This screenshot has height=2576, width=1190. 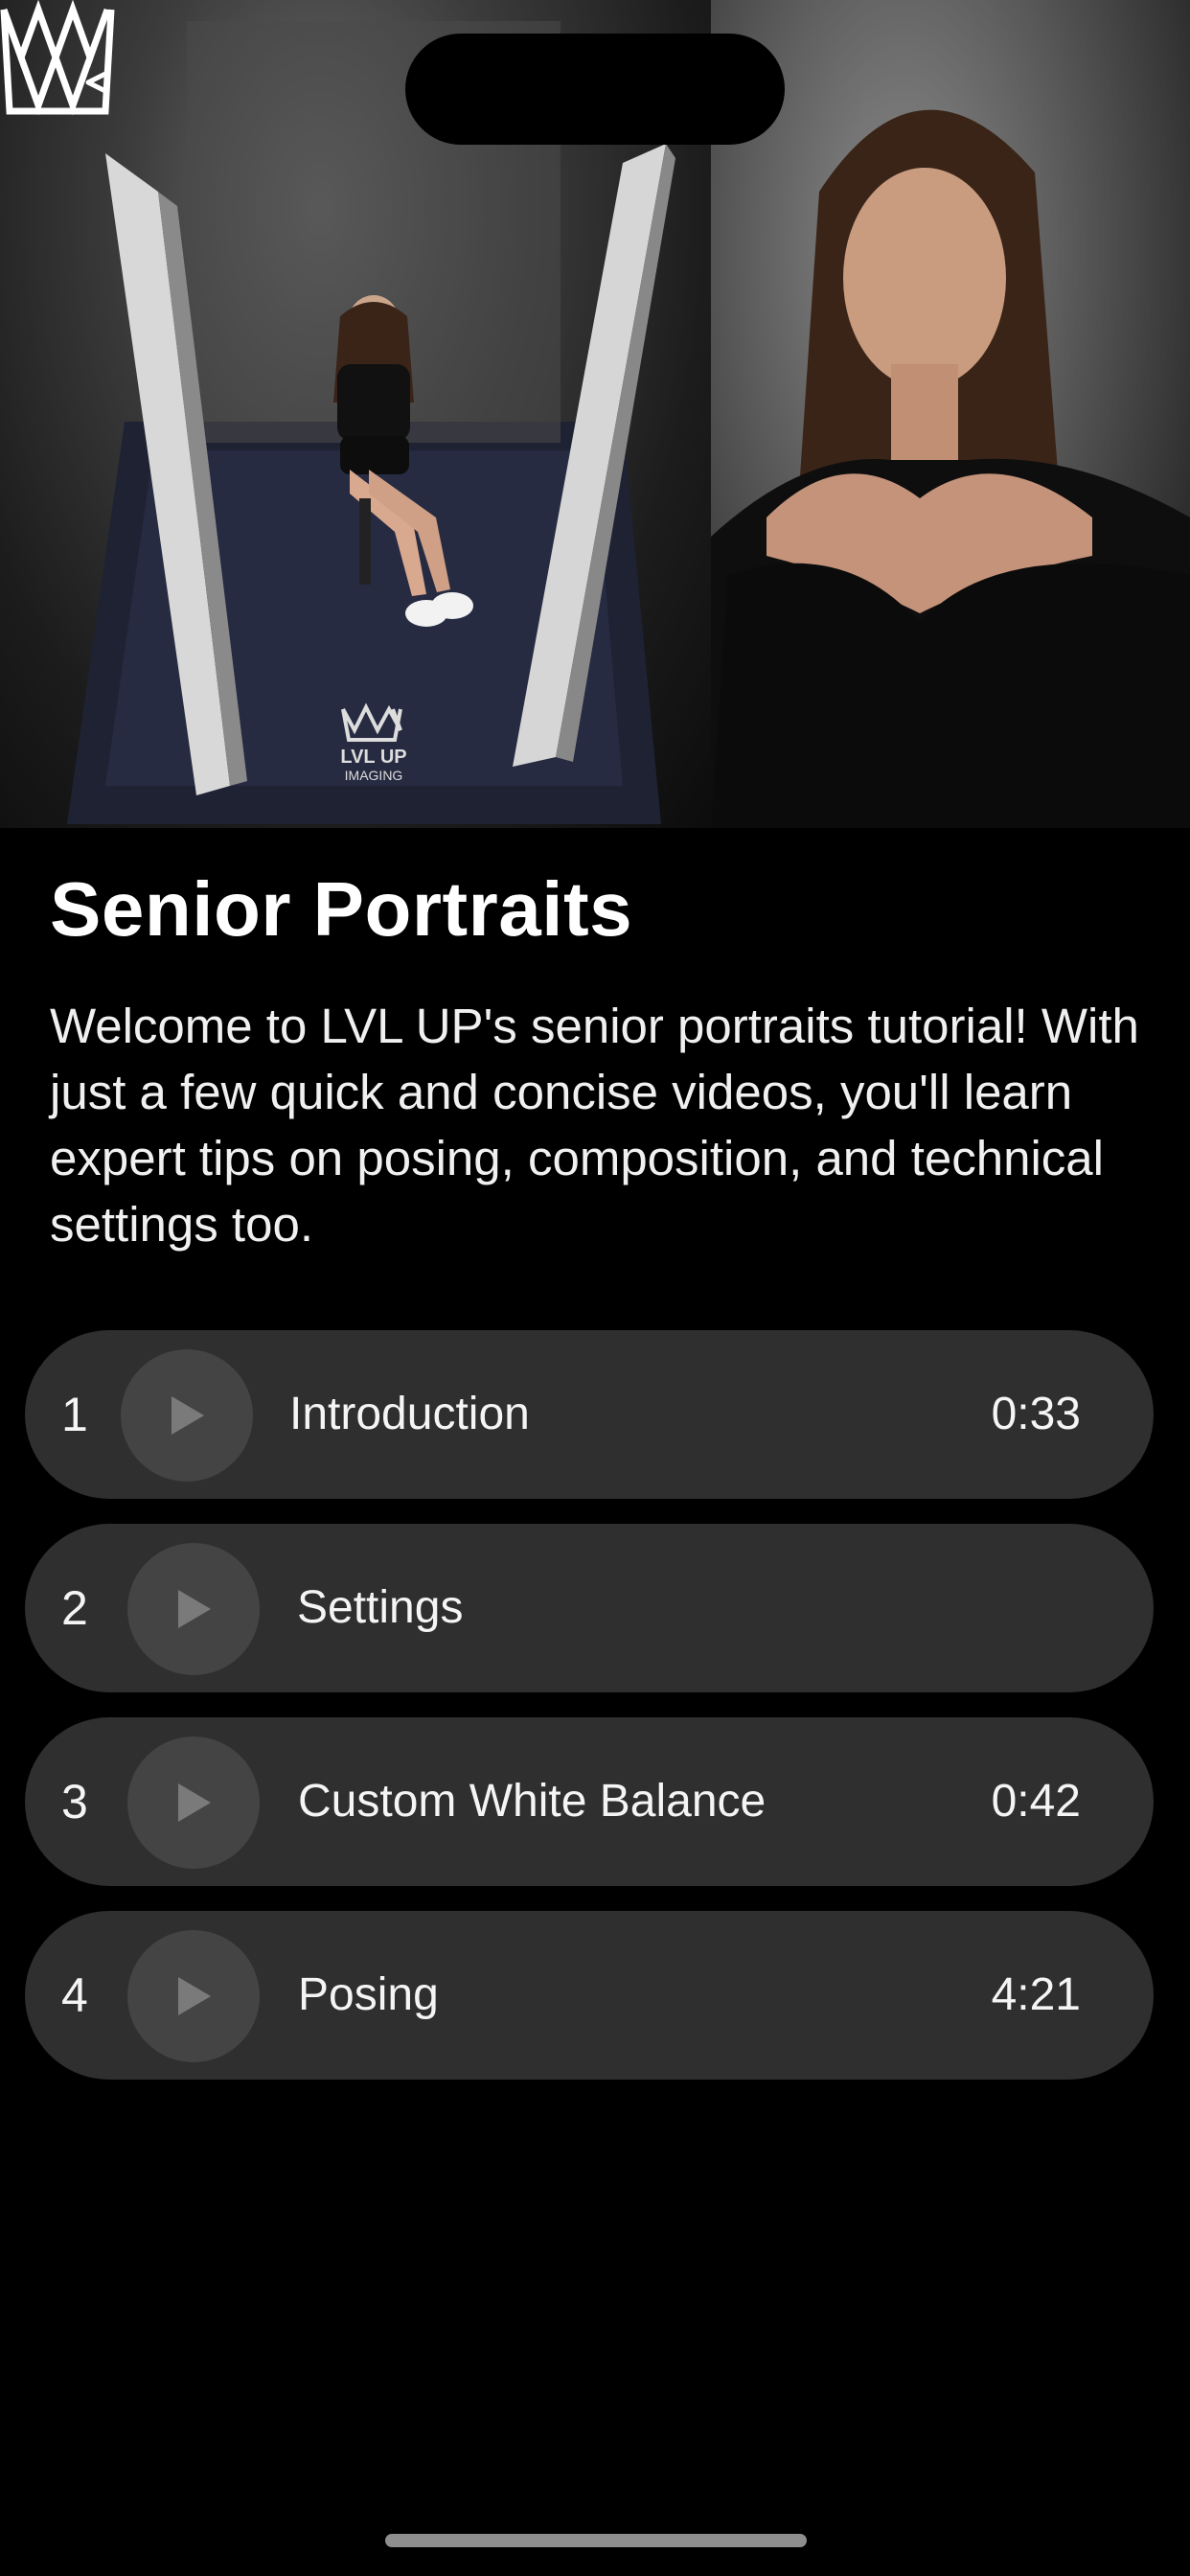 I want to click on video-item-introduction: 1 Introduction 0:33, so click(x=590, y=1414).